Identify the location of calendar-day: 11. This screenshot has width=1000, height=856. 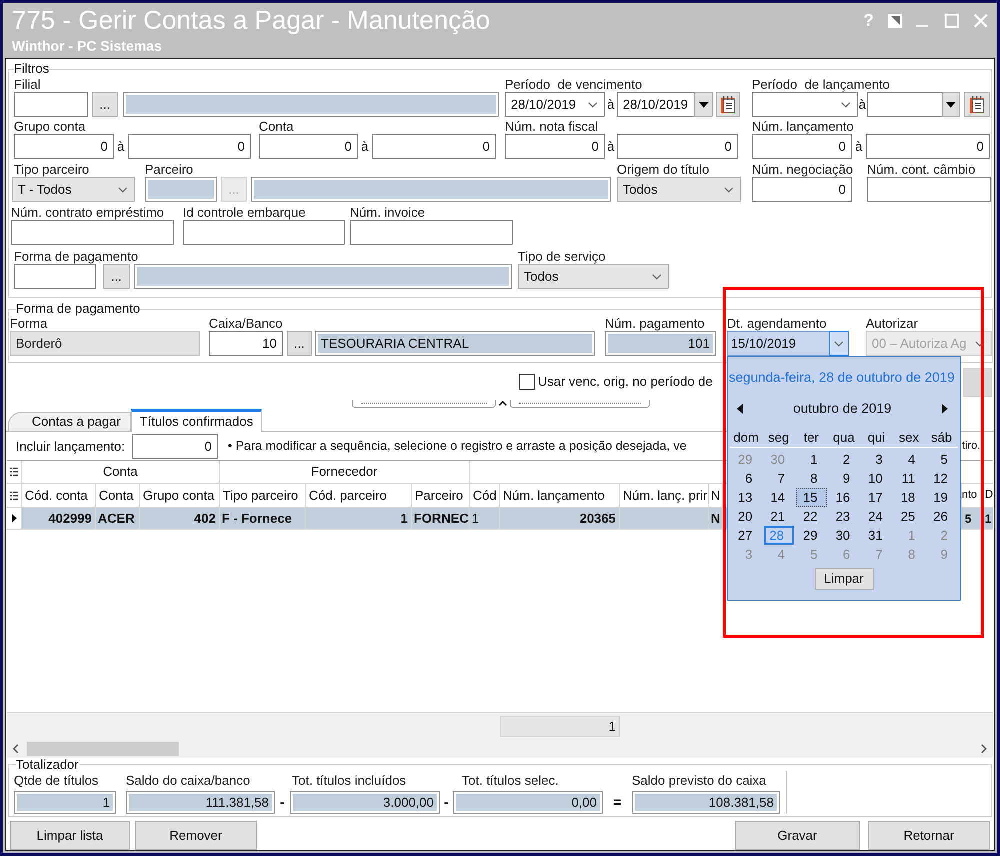
(909, 478).